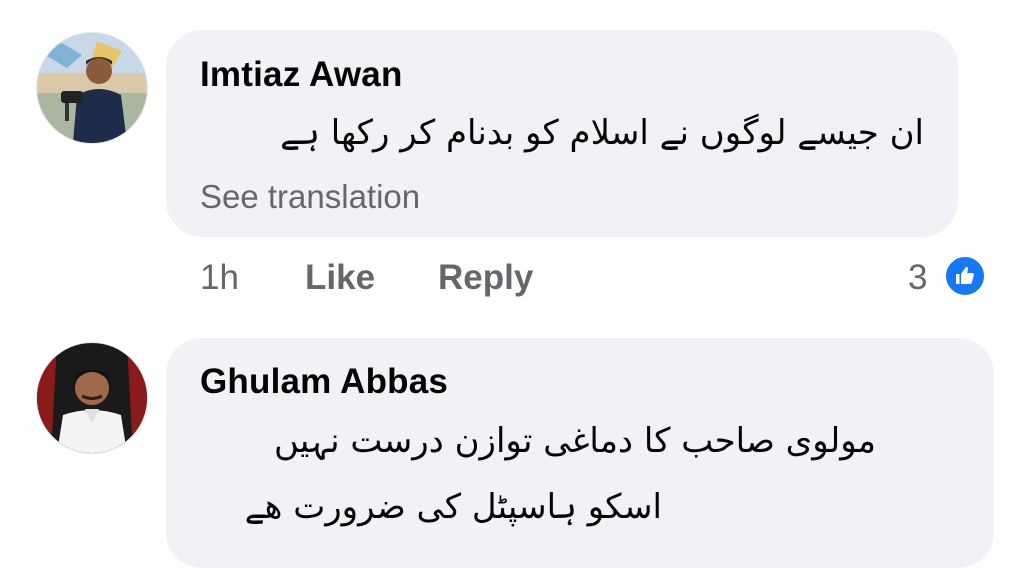 This screenshot has width=1024, height=568. What do you see at coordinates (340, 278) in the screenshot?
I see `like-button: Like` at bounding box center [340, 278].